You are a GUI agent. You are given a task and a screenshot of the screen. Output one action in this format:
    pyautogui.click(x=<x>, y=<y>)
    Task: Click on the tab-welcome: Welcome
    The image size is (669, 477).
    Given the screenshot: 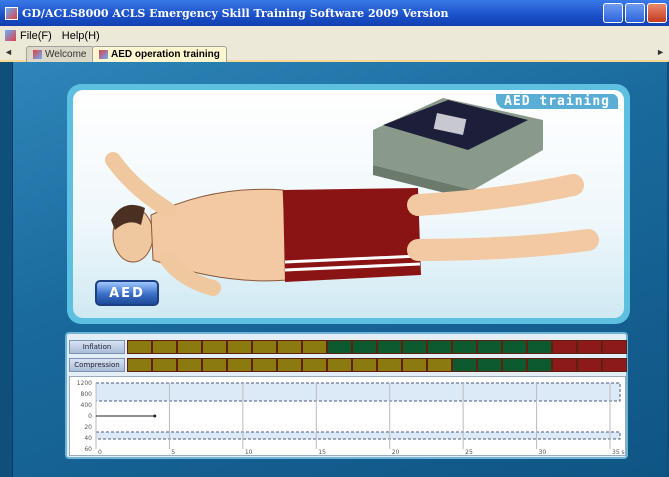 What is the action you would take?
    pyautogui.click(x=60, y=54)
    